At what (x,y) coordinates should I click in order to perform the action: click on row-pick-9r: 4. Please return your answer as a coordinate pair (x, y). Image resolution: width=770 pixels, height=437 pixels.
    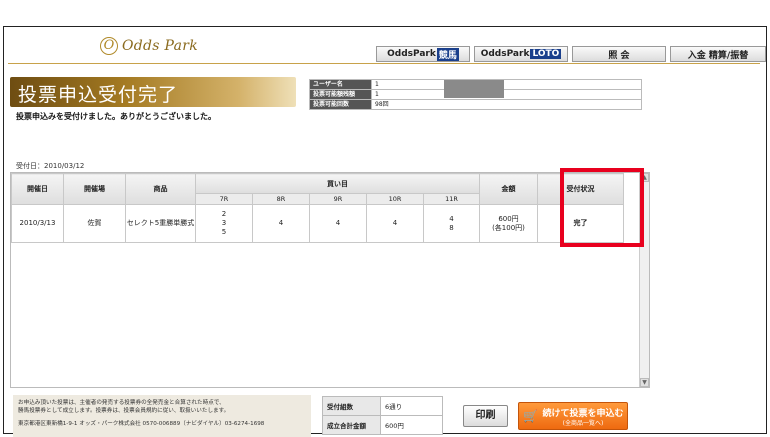
    Looking at the image, I should click on (338, 223).